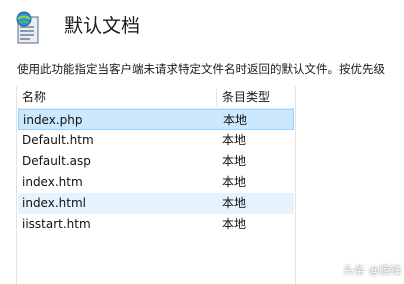  What do you see at coordinates (29, 28) in the screenshot?
I see `default-document-icon` at bounding box center [29, 28].